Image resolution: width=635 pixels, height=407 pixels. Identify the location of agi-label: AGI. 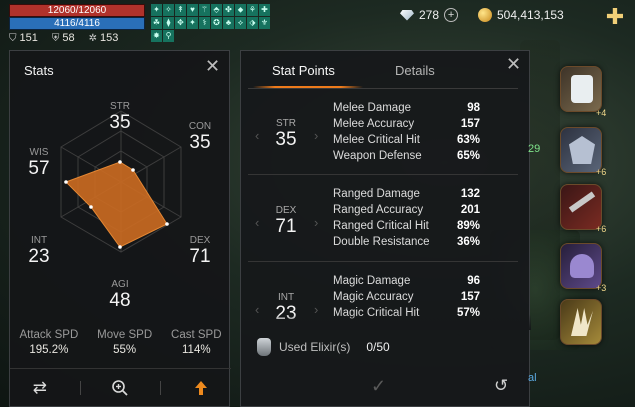
(120, 284).